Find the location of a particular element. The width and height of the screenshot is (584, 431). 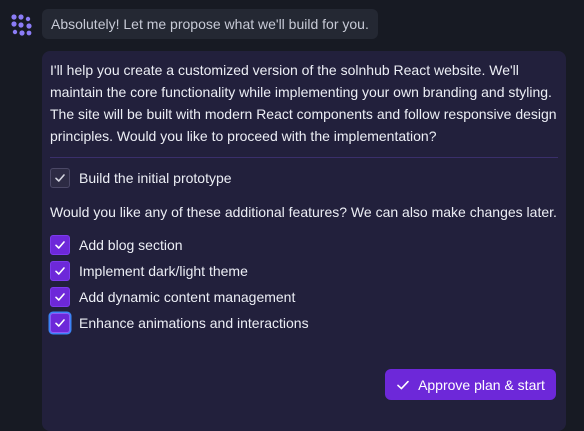

feature-label: Enhance animations and interactions is located at coordinates (194, 323).